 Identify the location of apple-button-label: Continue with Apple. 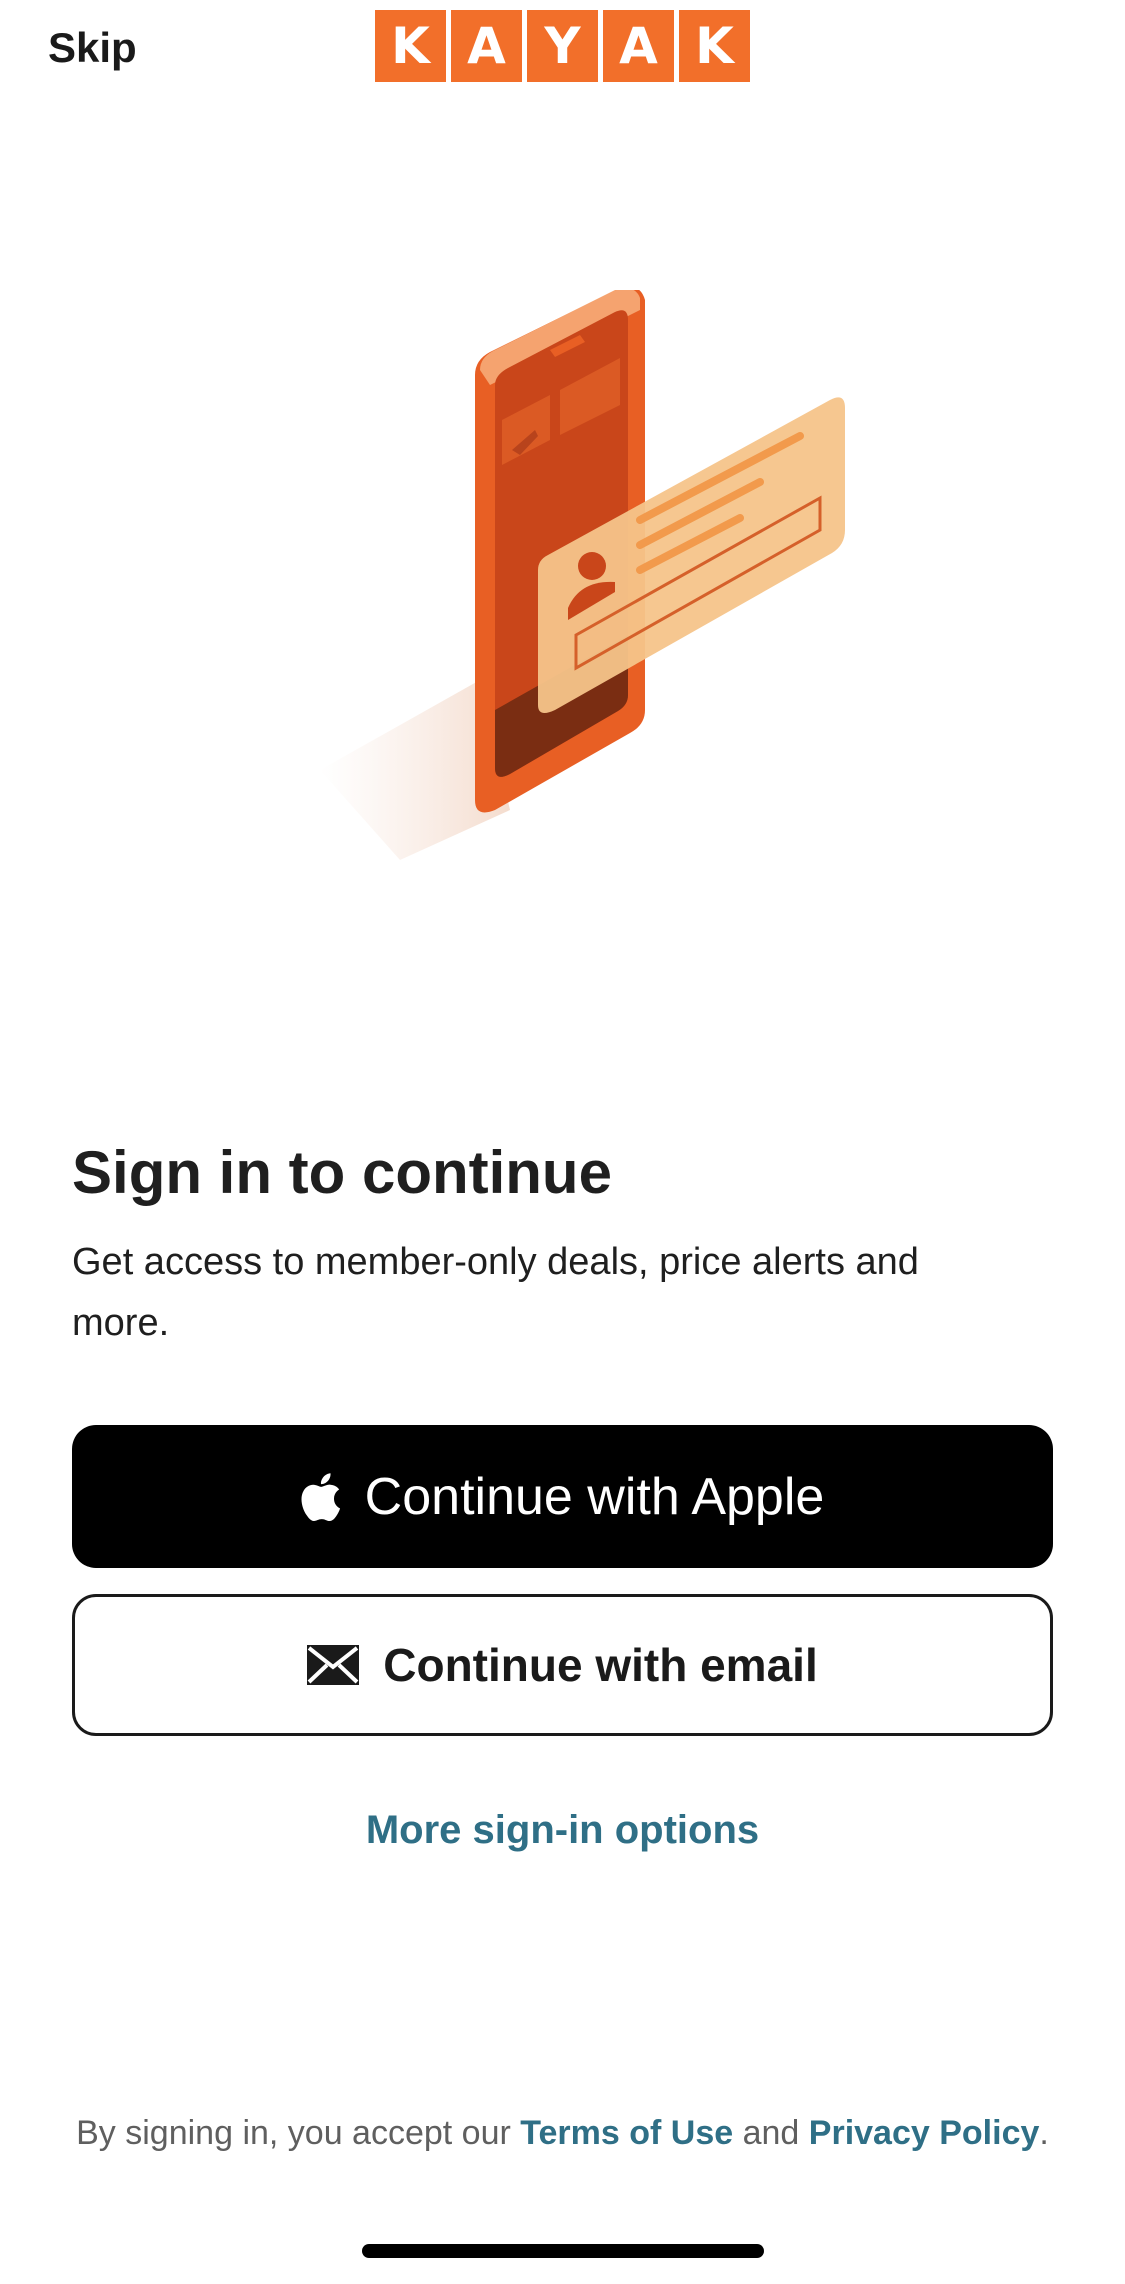
(594, 1496).